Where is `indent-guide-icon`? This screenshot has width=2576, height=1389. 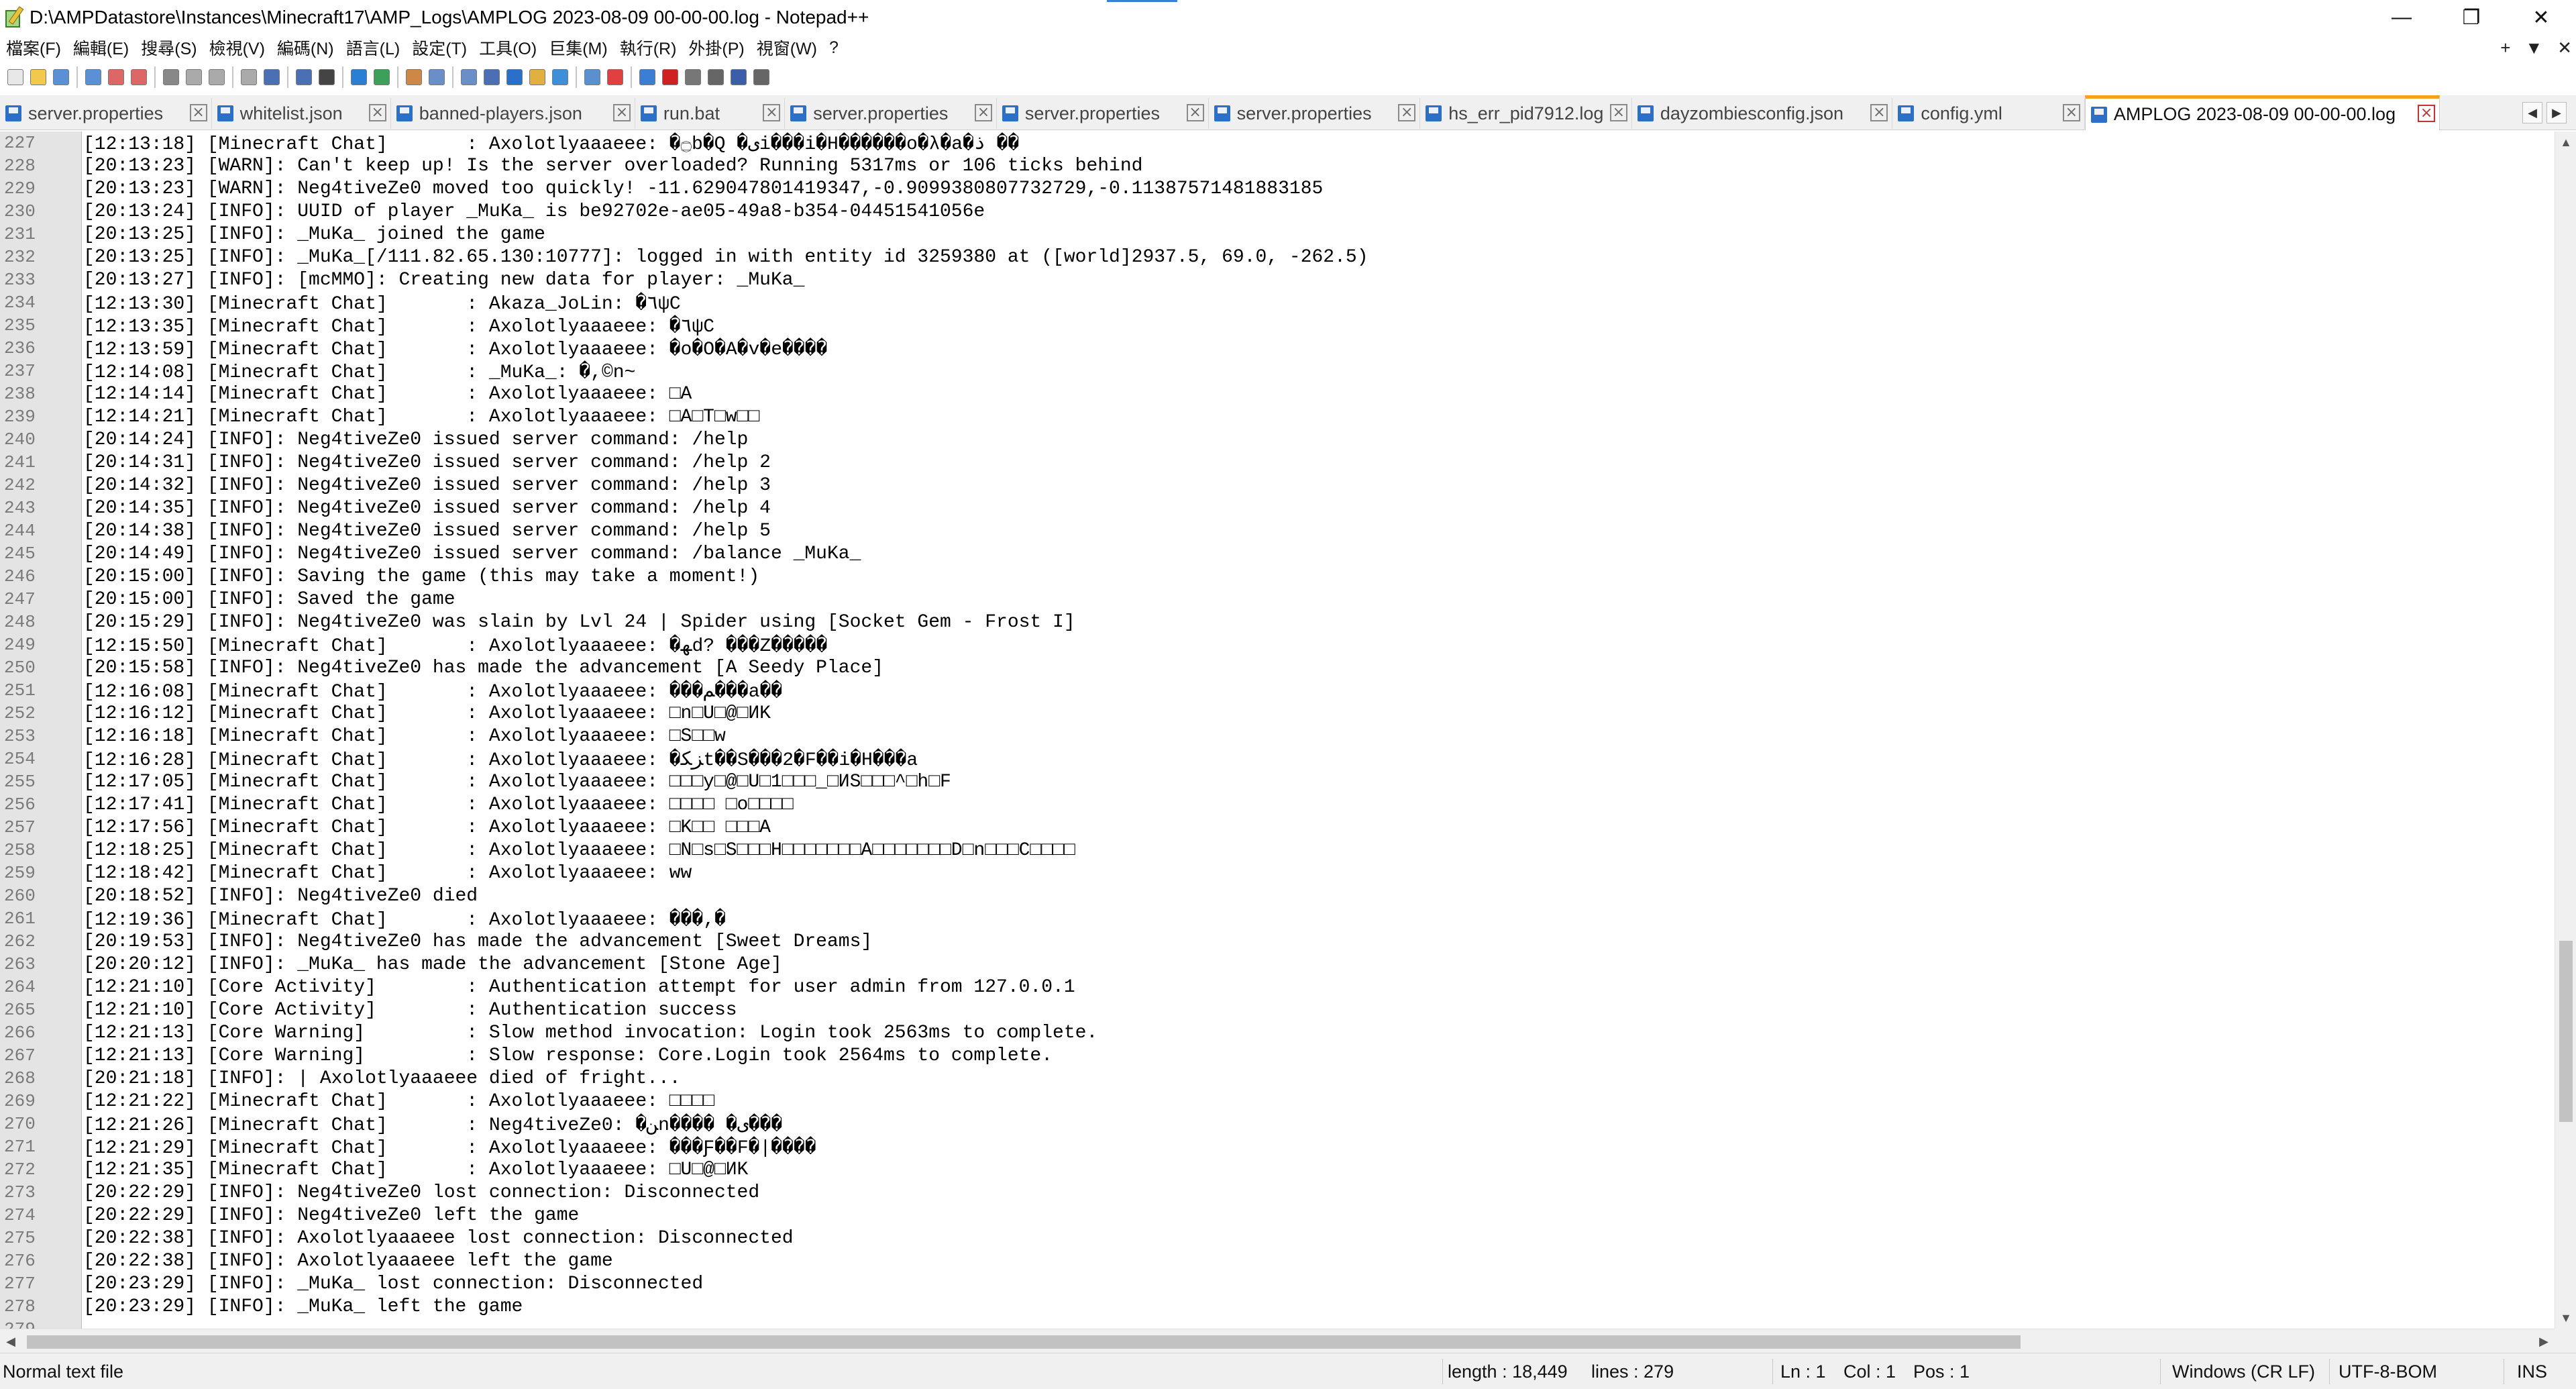 indent-guide-icon is located at coordinates (537, 77).